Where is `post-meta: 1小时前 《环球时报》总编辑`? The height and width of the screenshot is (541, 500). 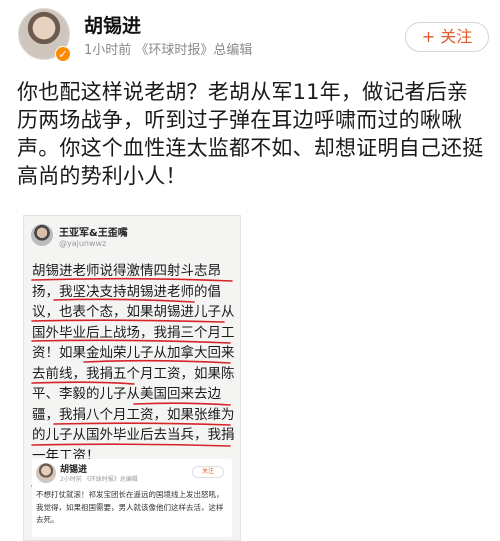
post-meta: 1小时前 《环球时报》总编辑 is located at coordinates (168, 50).